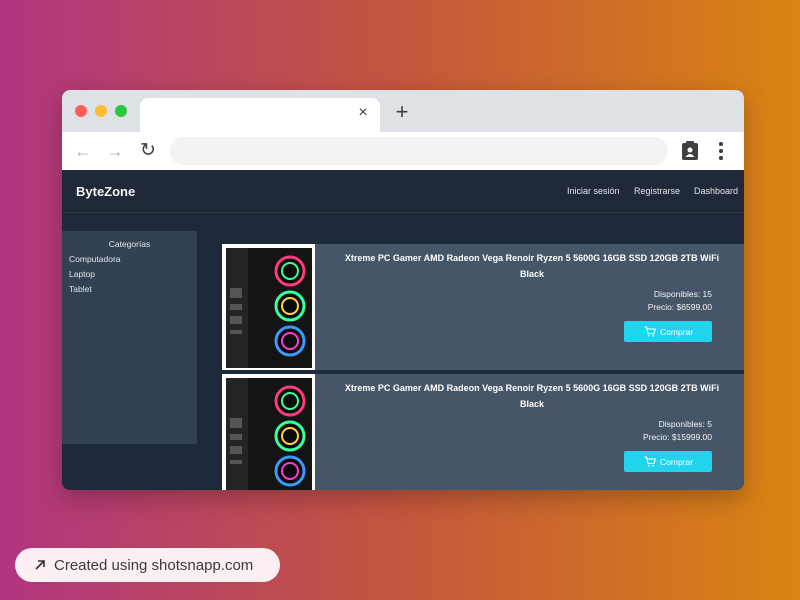  I want to click on badge-text: Created using shotsnapp.com, so click(154, 565).